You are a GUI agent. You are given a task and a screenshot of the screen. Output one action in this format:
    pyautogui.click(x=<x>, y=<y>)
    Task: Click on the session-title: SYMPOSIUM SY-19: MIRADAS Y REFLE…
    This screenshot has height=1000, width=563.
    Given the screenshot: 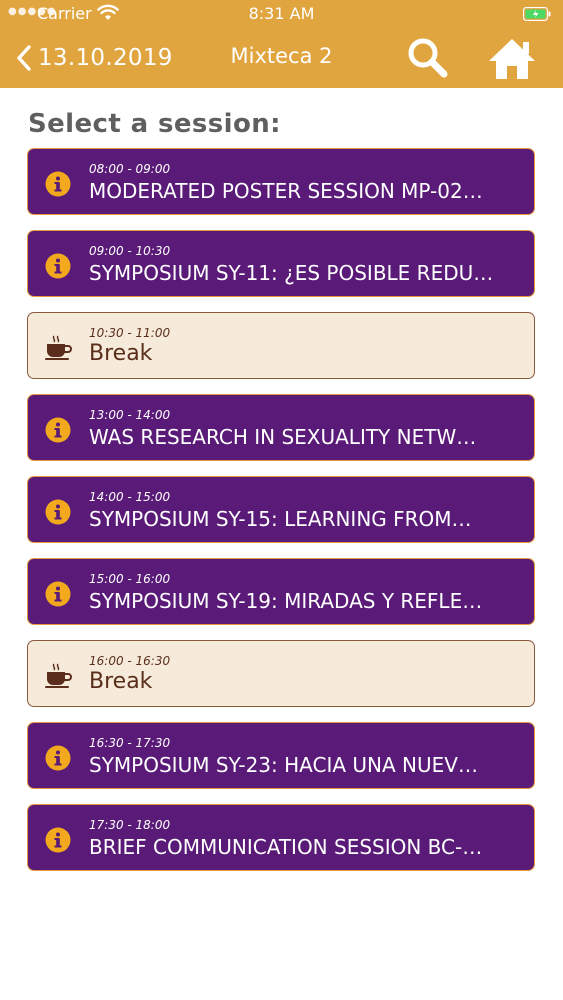 What is the action you would take?
    pyautogui.click(x=286, y=601)
    